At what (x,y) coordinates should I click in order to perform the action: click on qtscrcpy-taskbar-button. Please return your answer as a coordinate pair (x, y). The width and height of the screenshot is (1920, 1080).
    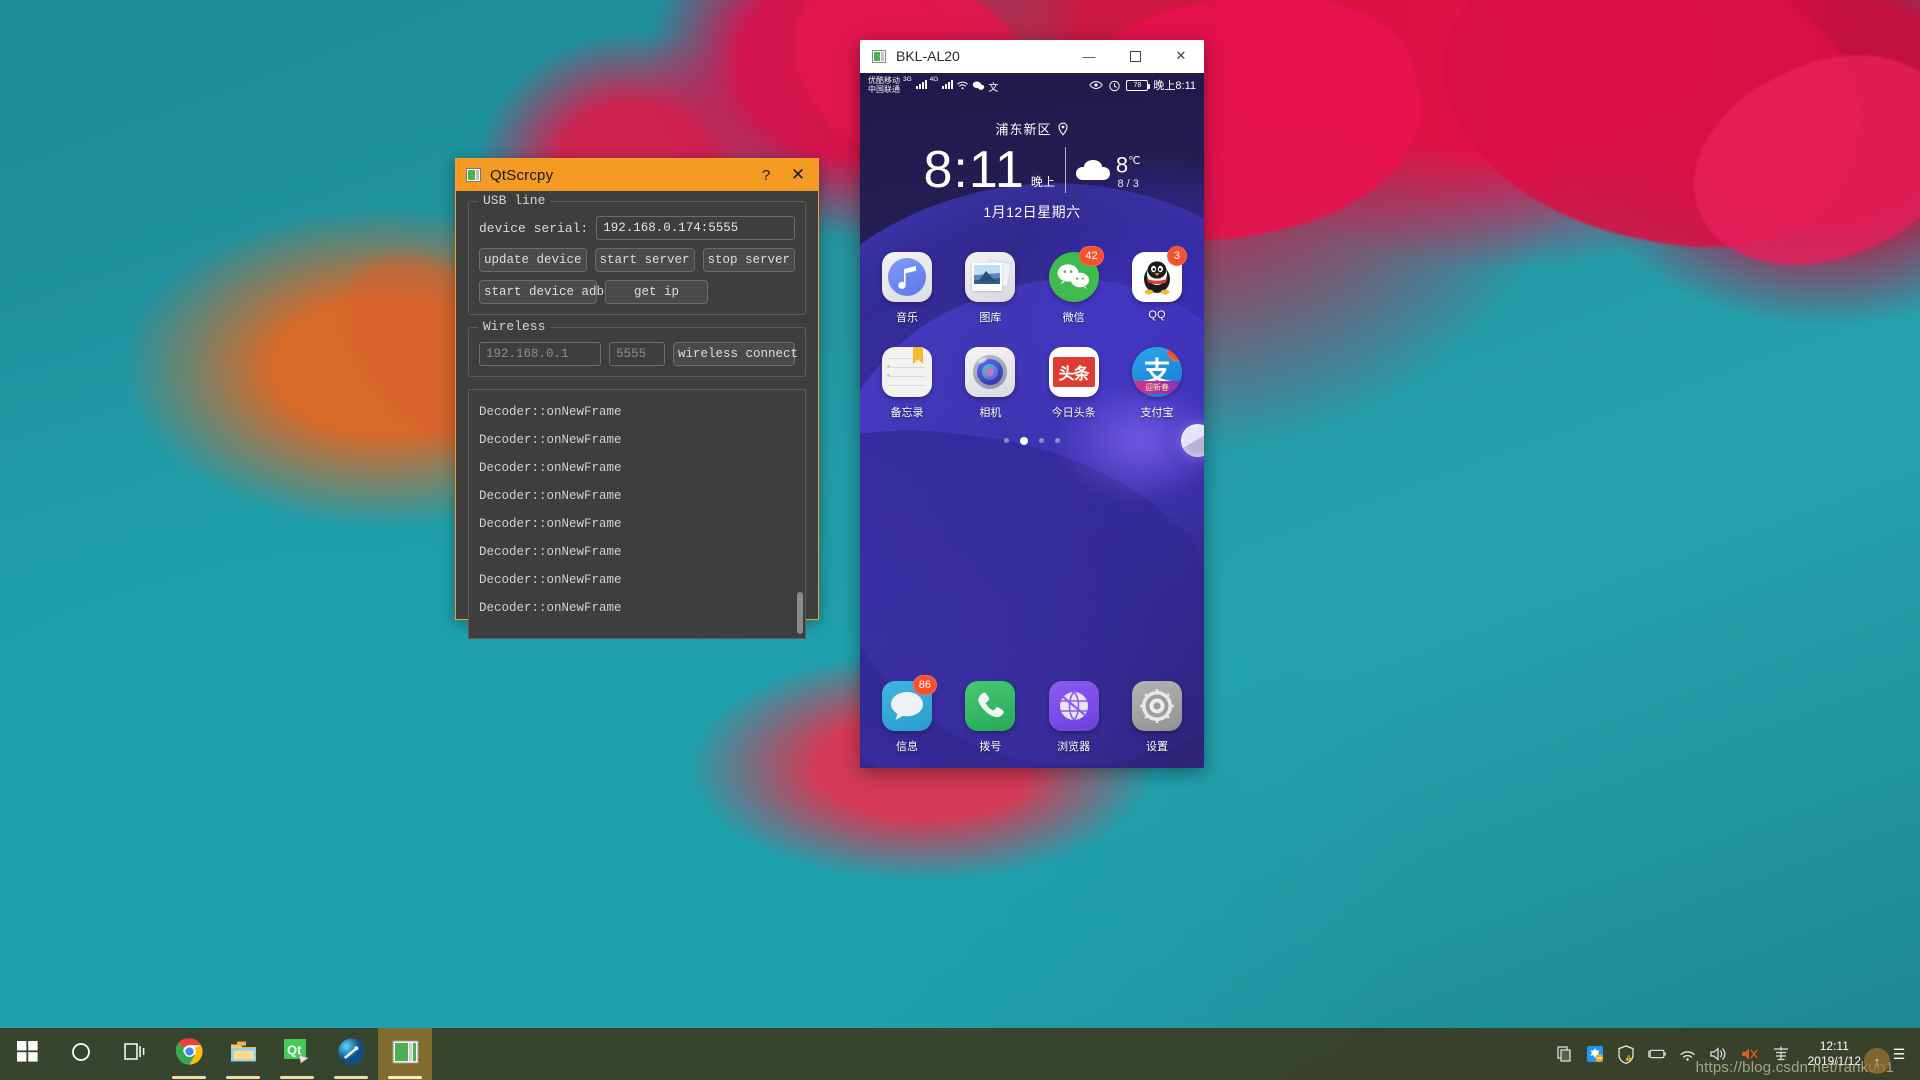
    Looking at the image, I should click on (405, 1054).